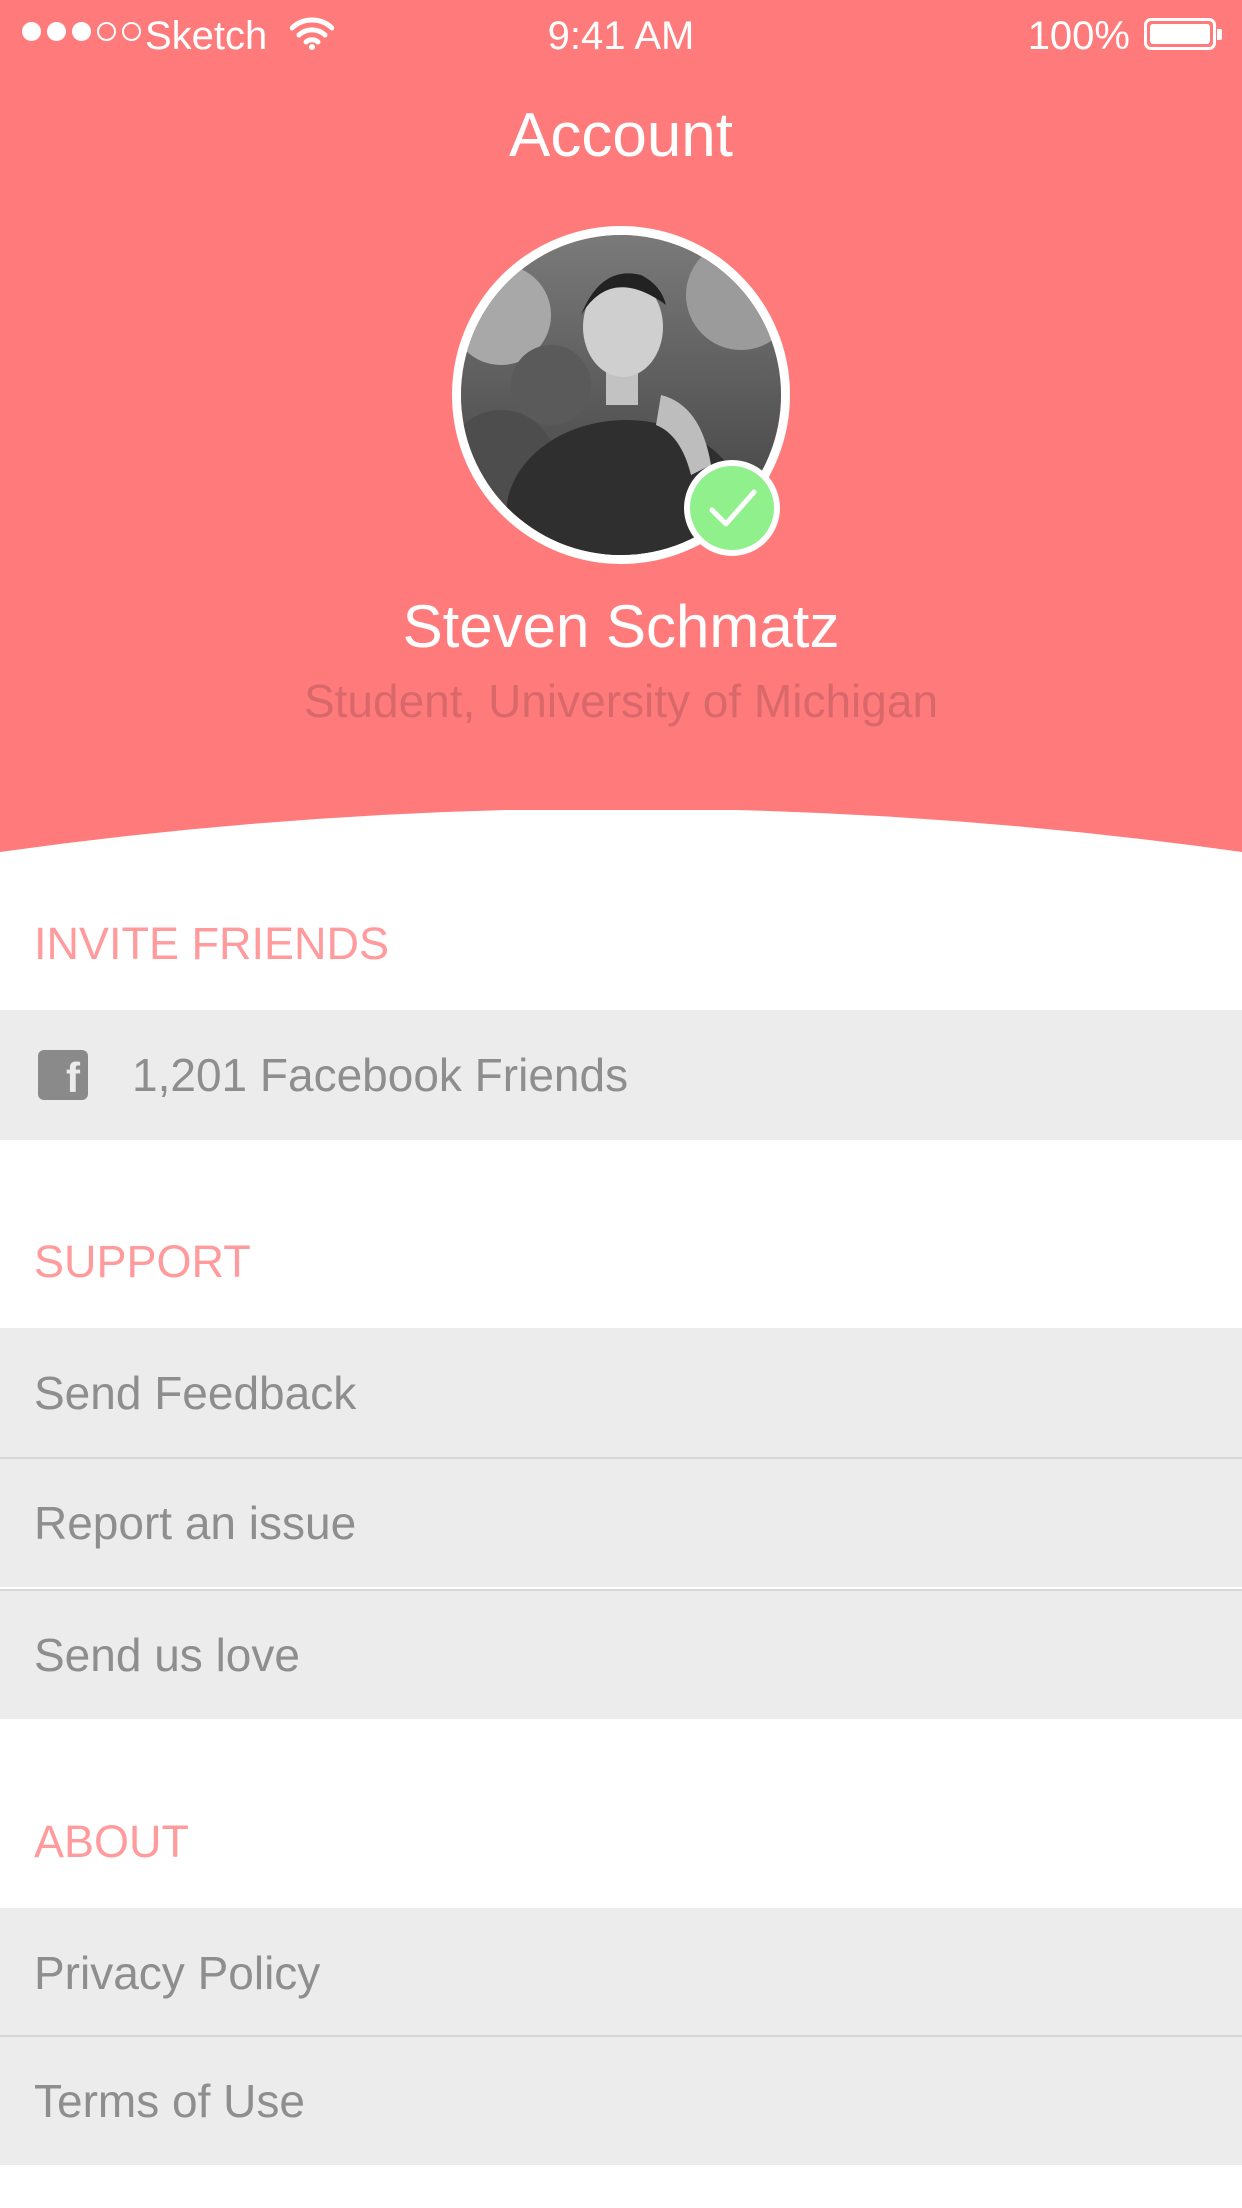 This screenshot has height=2208, width=1242. What do you see at coordinates (621, 36) in the screenshot?
I see `status-bar: Sketch 9:41 AM 100%` at bounding box center [621, 36].